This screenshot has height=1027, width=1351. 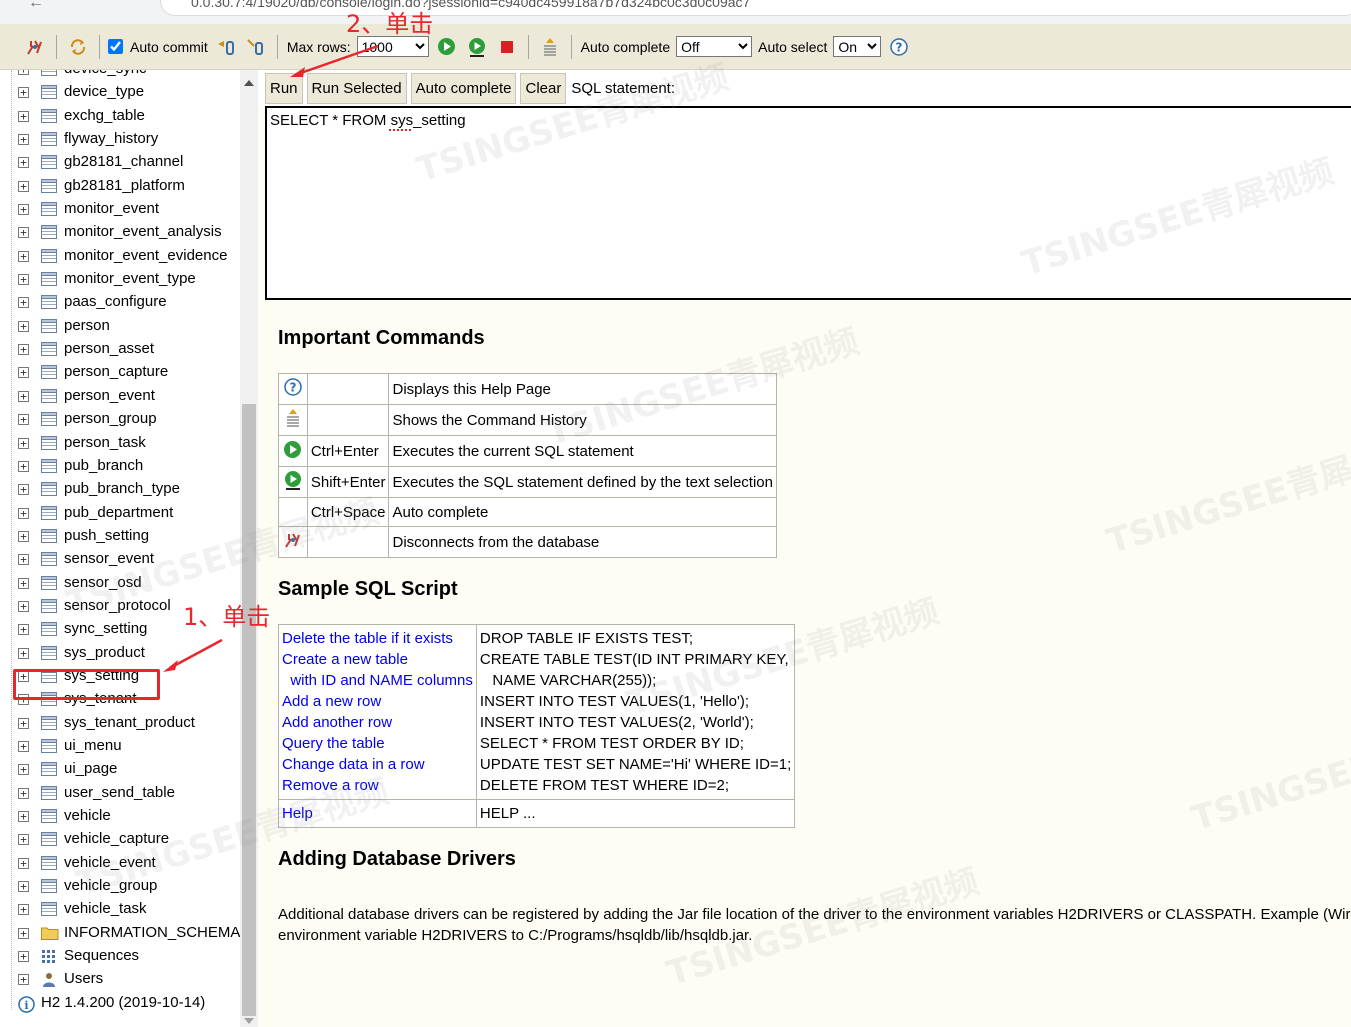 What do you see at coordinates (152, 932) in the screenshot?
I see `tree-item-label: INFORMATION_SCHEMA` at bounding box center [152, 932].